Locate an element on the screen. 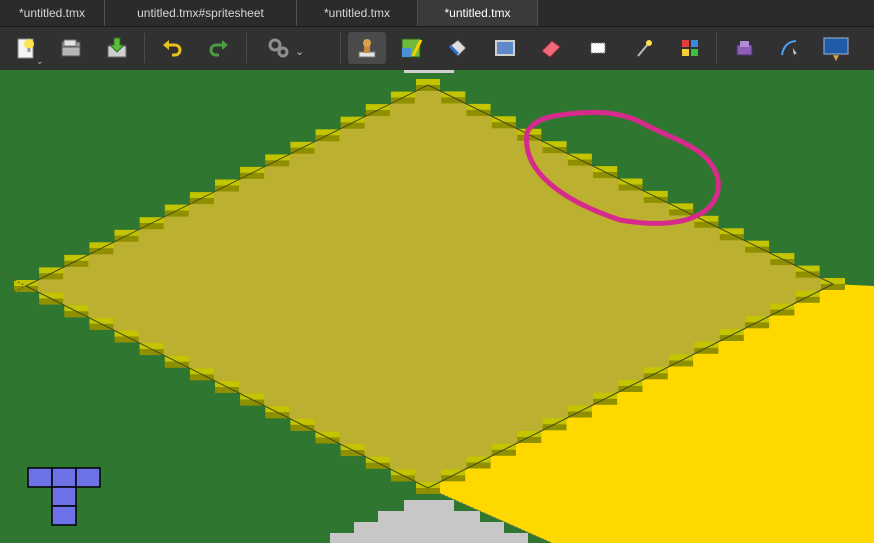 This screenshot has width=874, height=543. gray-tile-row is located at coordinates (429, 528).